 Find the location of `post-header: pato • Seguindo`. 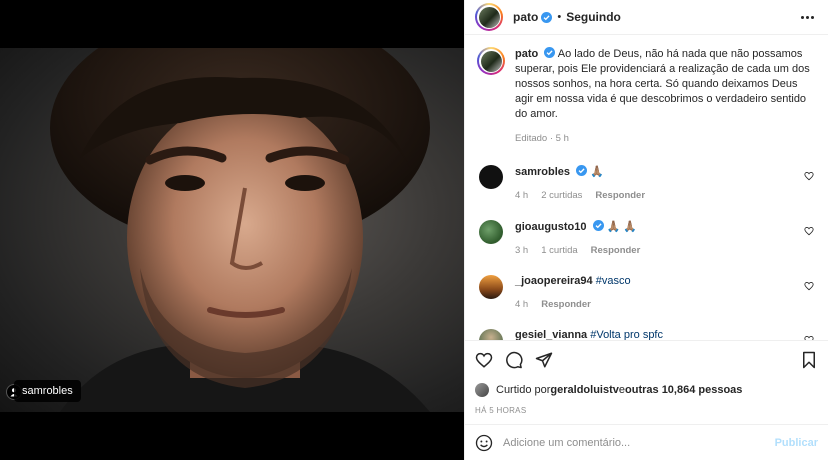

post-header: pato • Seguindo is located at coordinates (646, 17).